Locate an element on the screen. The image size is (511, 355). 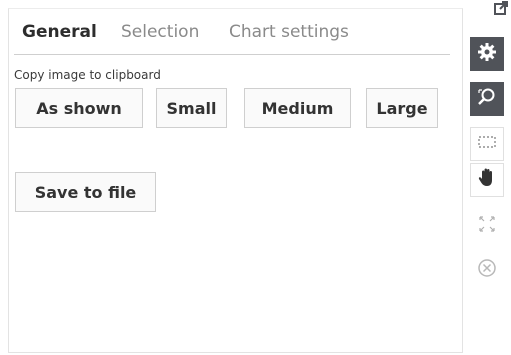
copy-as-shown-button: As shown is located at coordinates (79, 108).